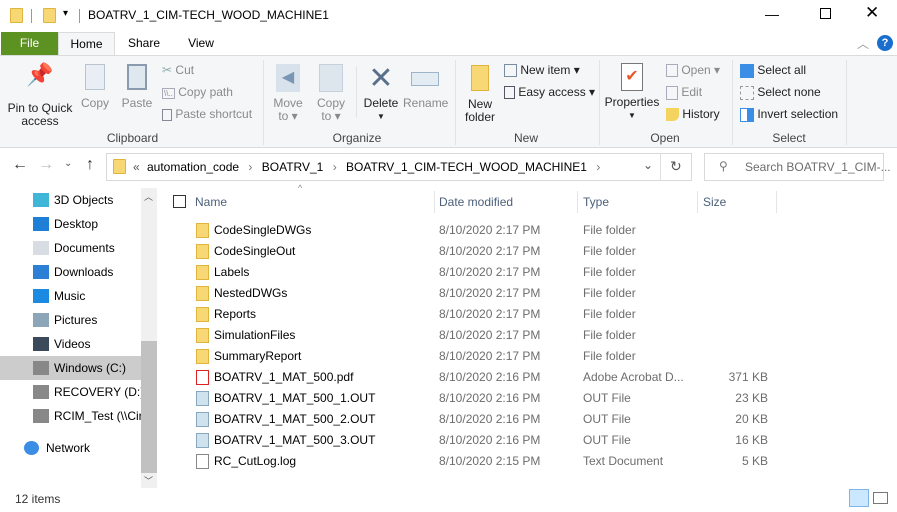  I want to click on chevron-right-icon: ›, so click(598, 167).